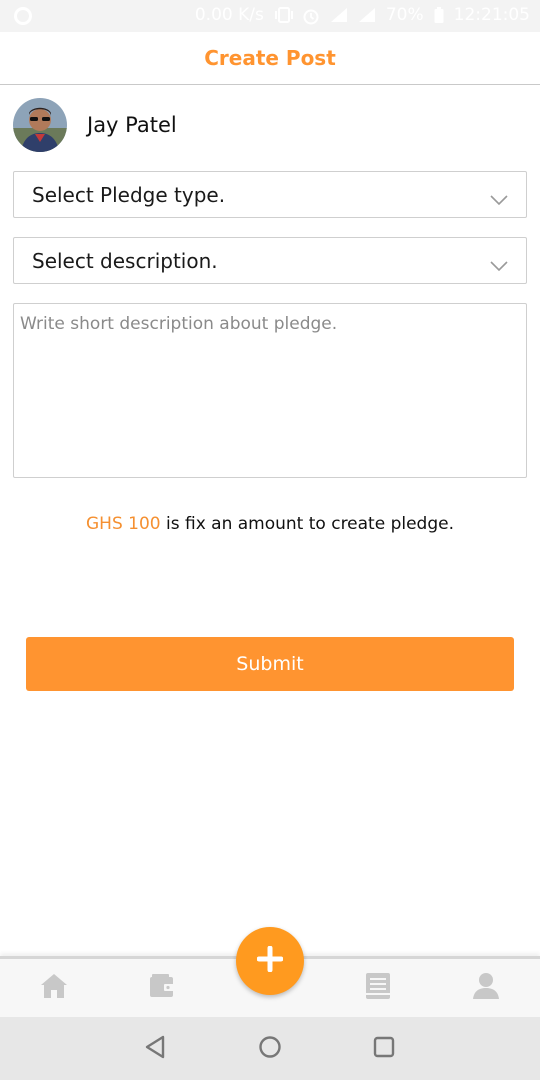  I want to click on battery-icon, so click(439, 15).